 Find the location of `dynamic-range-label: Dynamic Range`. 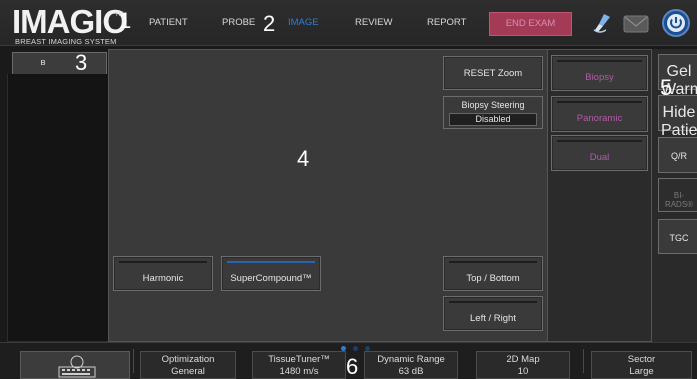

dynamic-range-label: Dynamic Range is located at coordinates (411, 359).